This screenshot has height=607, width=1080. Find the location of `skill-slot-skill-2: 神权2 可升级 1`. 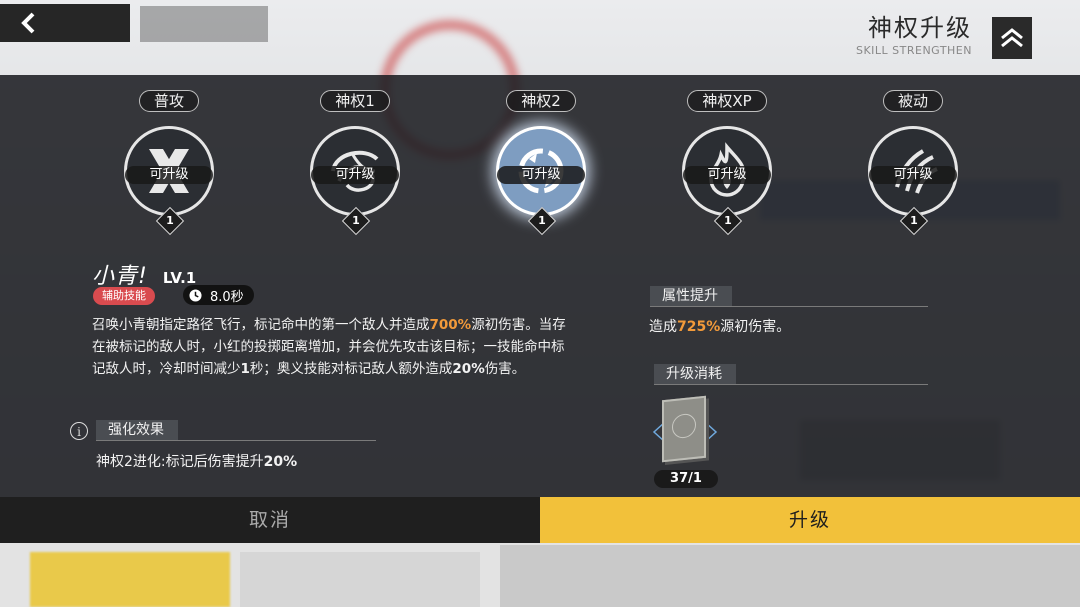

skill-slot-skill-2: 神权2 可升级 1 is located at coordinates (541, 163).